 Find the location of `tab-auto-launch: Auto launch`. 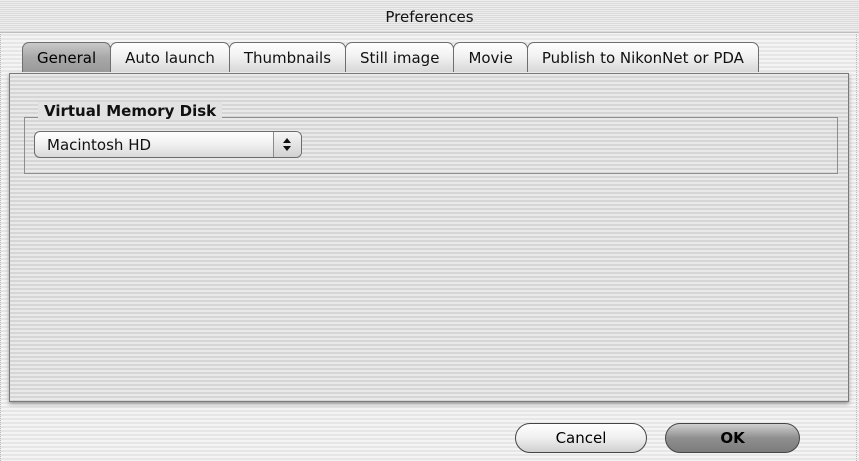

tab-auto-launch: Auto launch is located at coordinates (170, 57).